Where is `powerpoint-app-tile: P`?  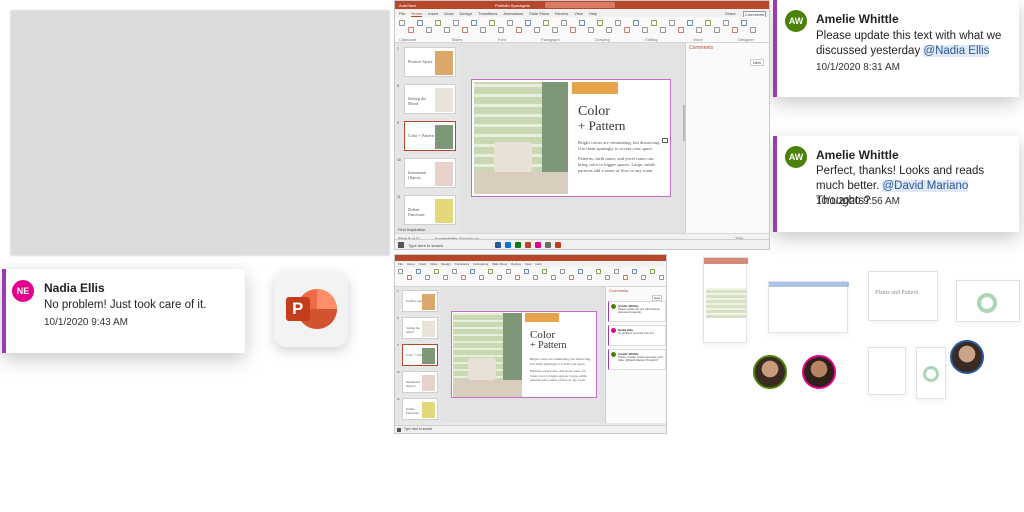 powerpoint-app-tile: P is located at coordinates (311, 309).